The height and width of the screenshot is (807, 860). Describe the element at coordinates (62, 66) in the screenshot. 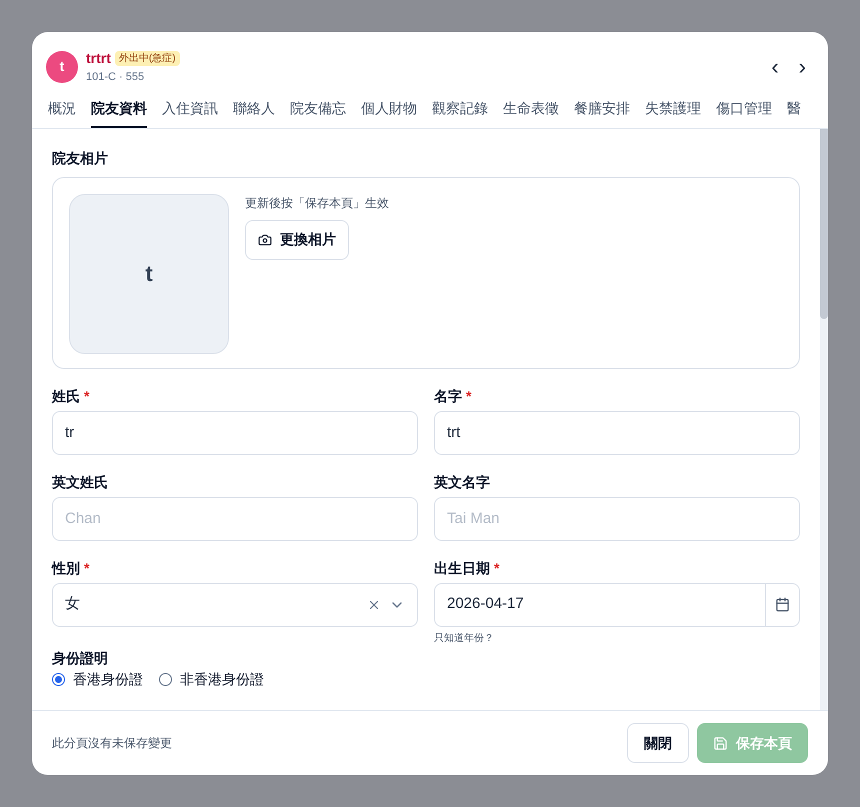

I see `avatar: t` at that location.